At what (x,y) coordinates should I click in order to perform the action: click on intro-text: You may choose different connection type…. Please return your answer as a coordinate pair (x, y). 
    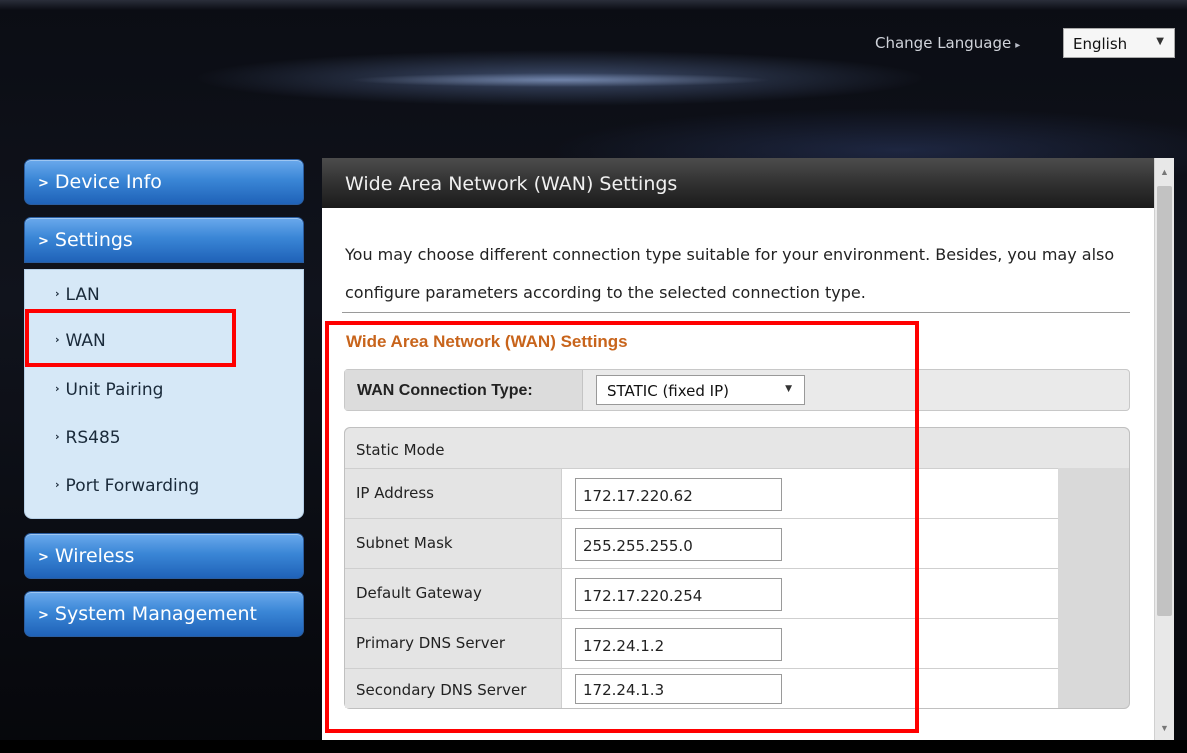
    Looking at the image, I should click on (730, 273).